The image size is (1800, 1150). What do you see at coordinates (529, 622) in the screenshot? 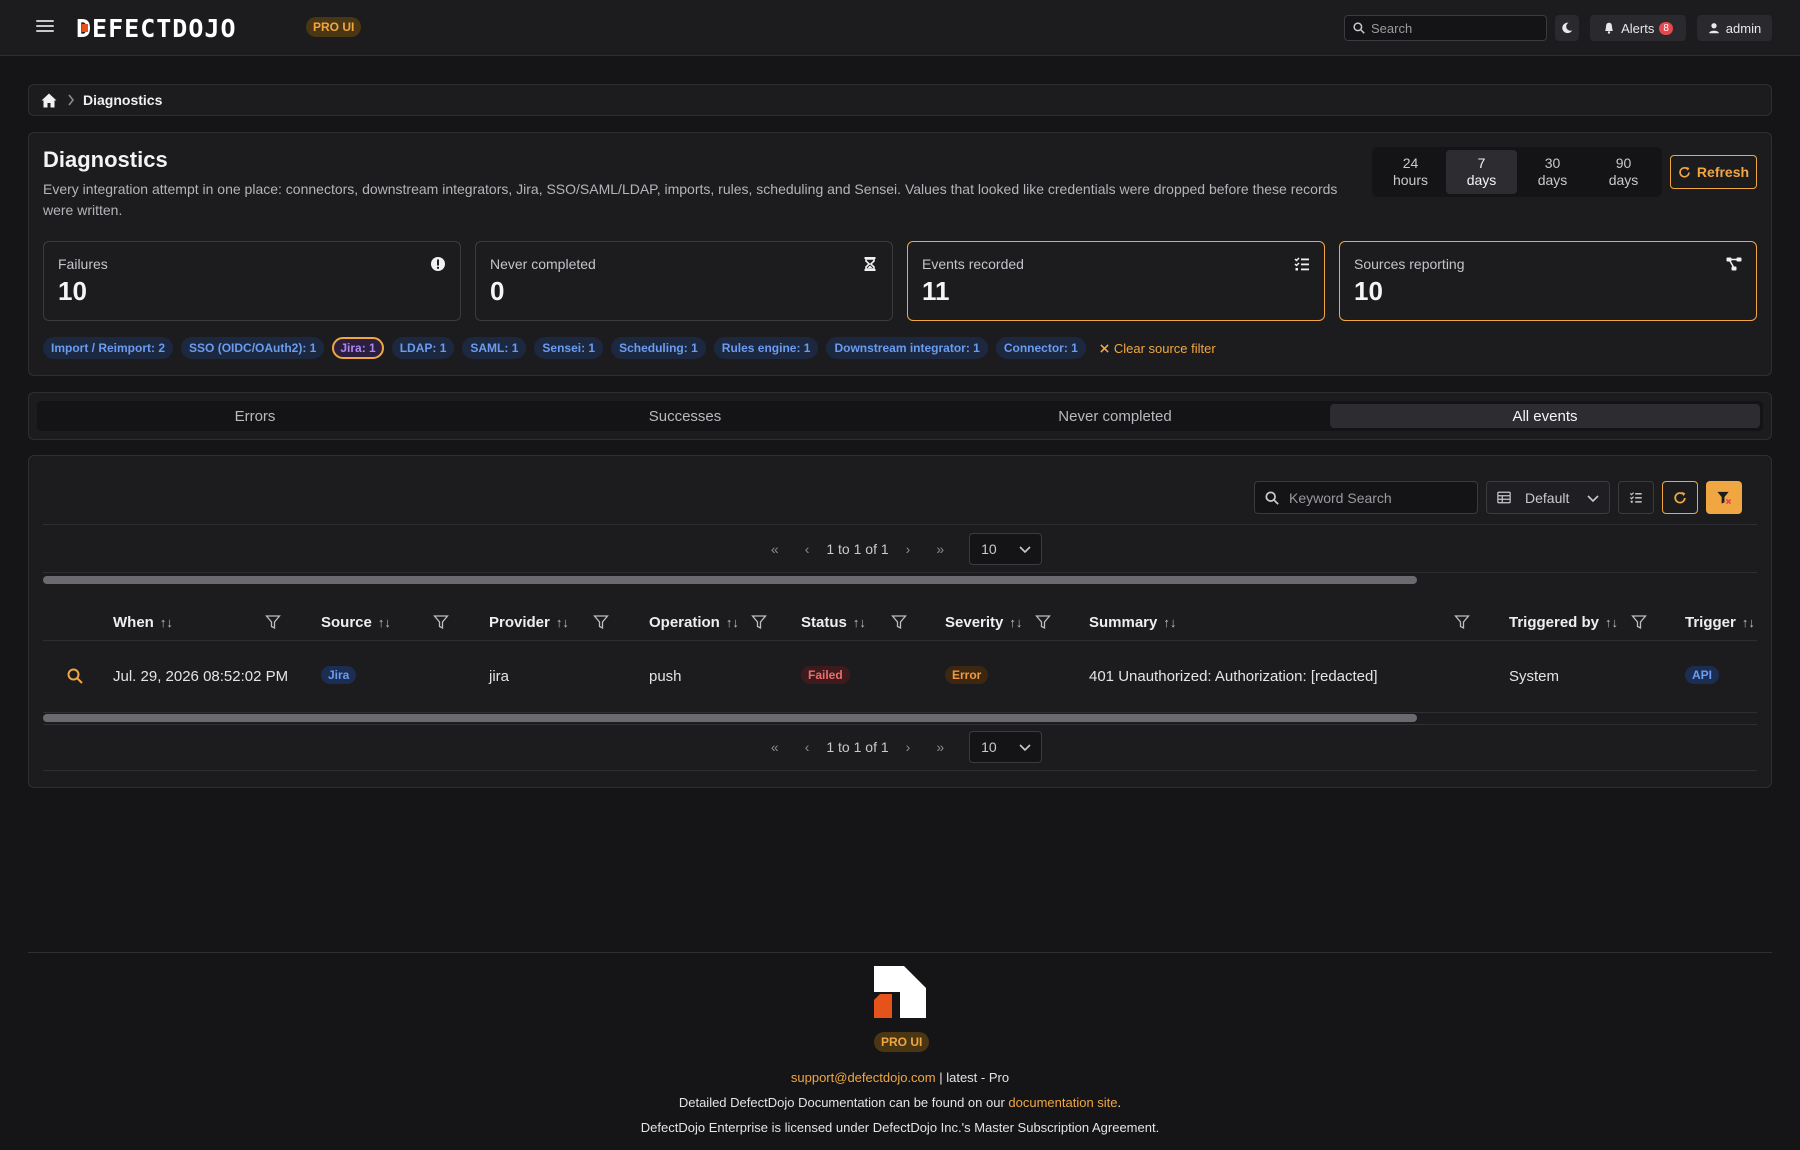
I see `column-header-provider: Provider ↑↓` at bounding box center [529, 622].